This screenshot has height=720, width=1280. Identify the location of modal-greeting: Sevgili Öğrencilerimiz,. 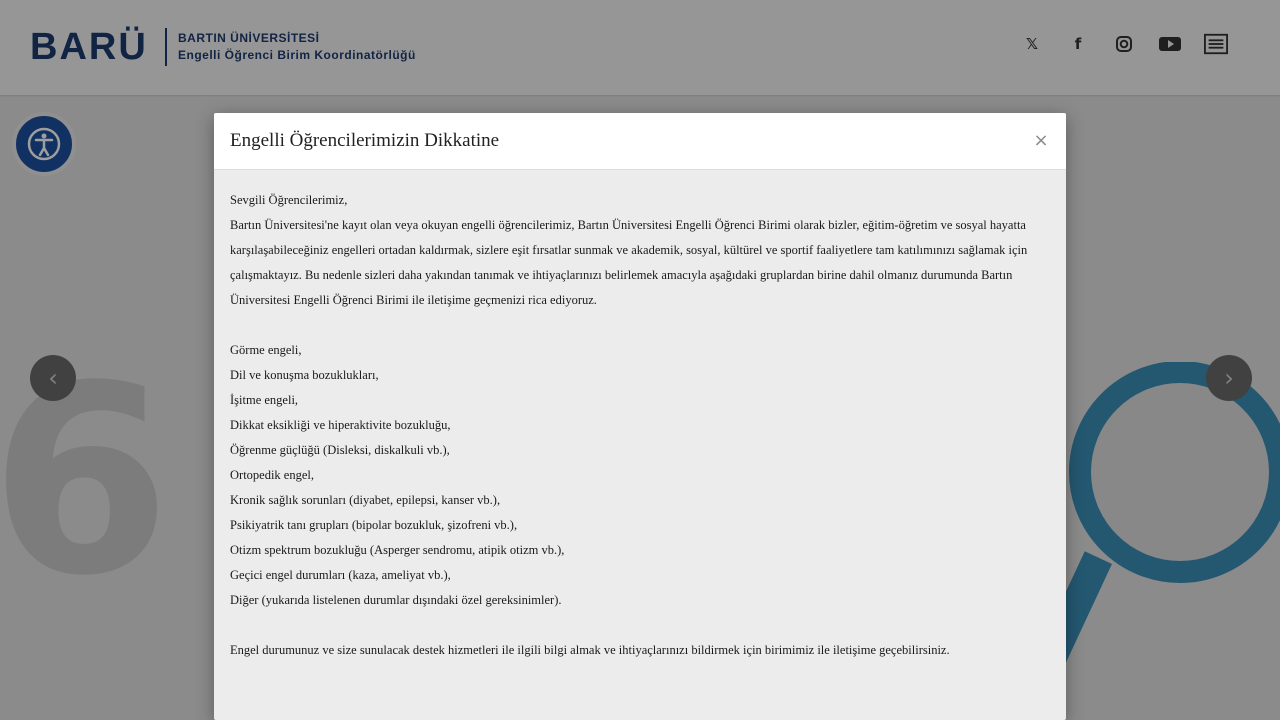
(289, 200).